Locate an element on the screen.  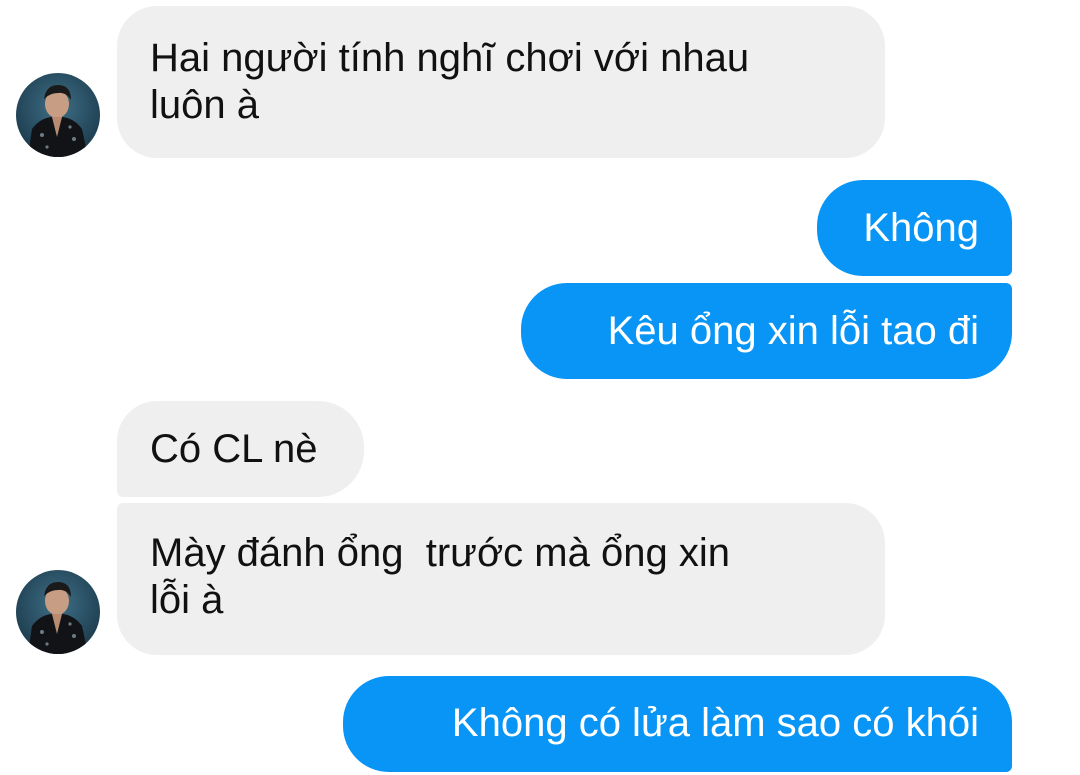
message-bubble-incoming: Hai người tính nghĩ chơi với nhau luôn à is located at coordinates (501, 82).